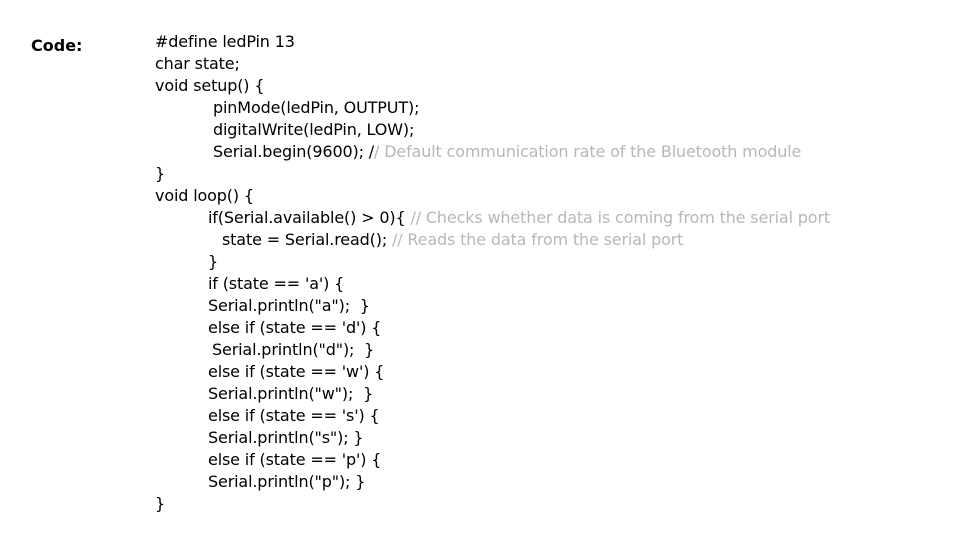  I want to click on code-line: else if (state == 'd') {, so click(492, 328).